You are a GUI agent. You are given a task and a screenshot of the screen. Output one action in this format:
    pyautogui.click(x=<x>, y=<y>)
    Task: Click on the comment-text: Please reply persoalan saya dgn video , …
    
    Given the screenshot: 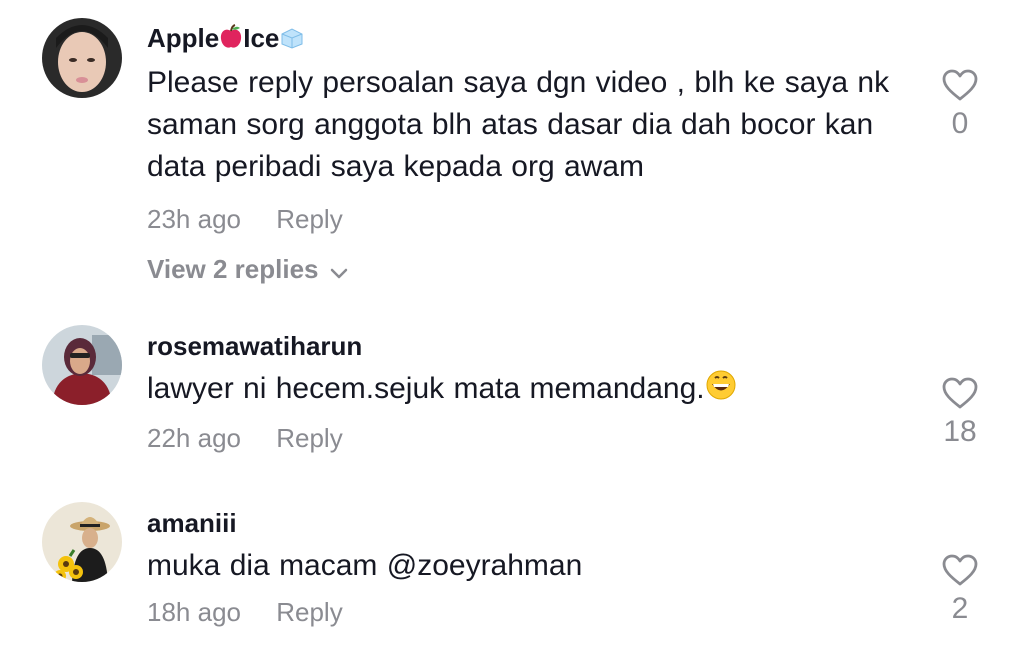 What is the action you would take?
    pyautogui.click(x=518, y=124)
    